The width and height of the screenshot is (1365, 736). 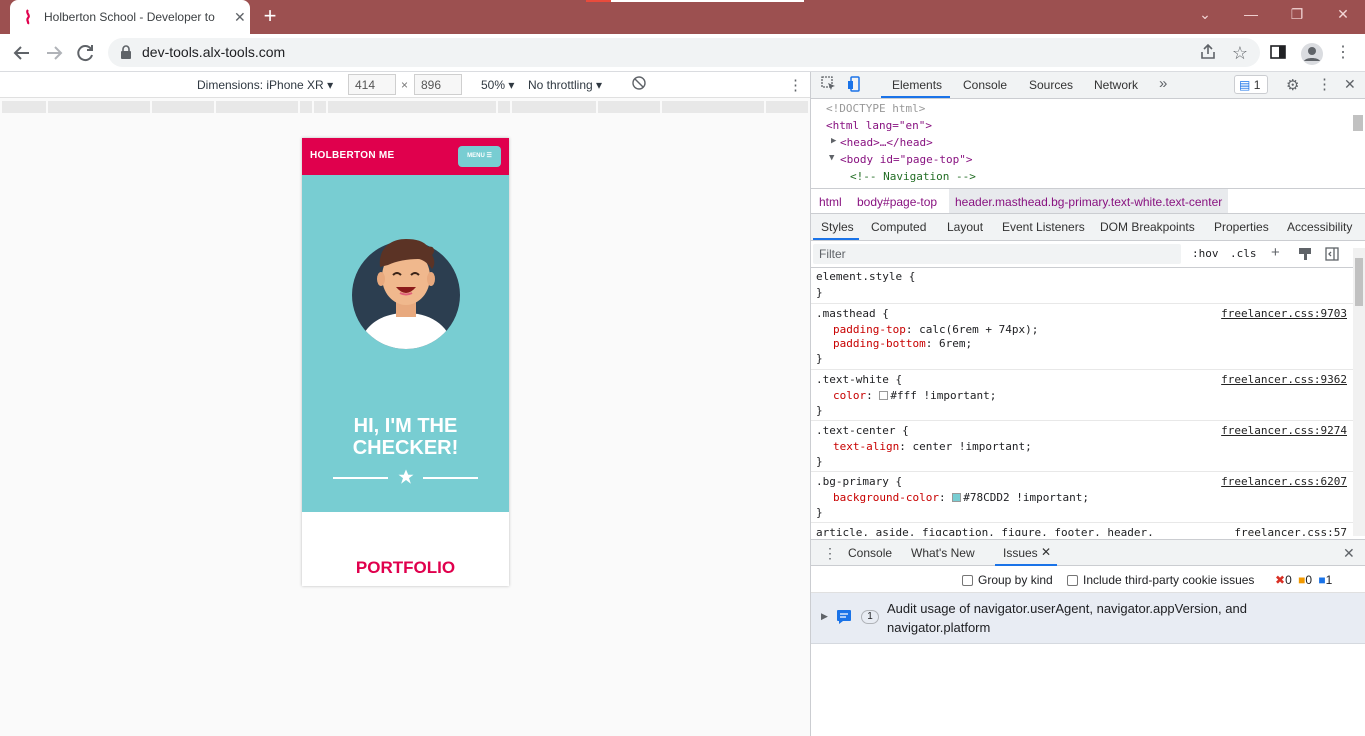 What do you see at coordinates (1332, 254) in the screenshot?
I see `toggle-sidebar-icon` at bounding box center [1332, 254].